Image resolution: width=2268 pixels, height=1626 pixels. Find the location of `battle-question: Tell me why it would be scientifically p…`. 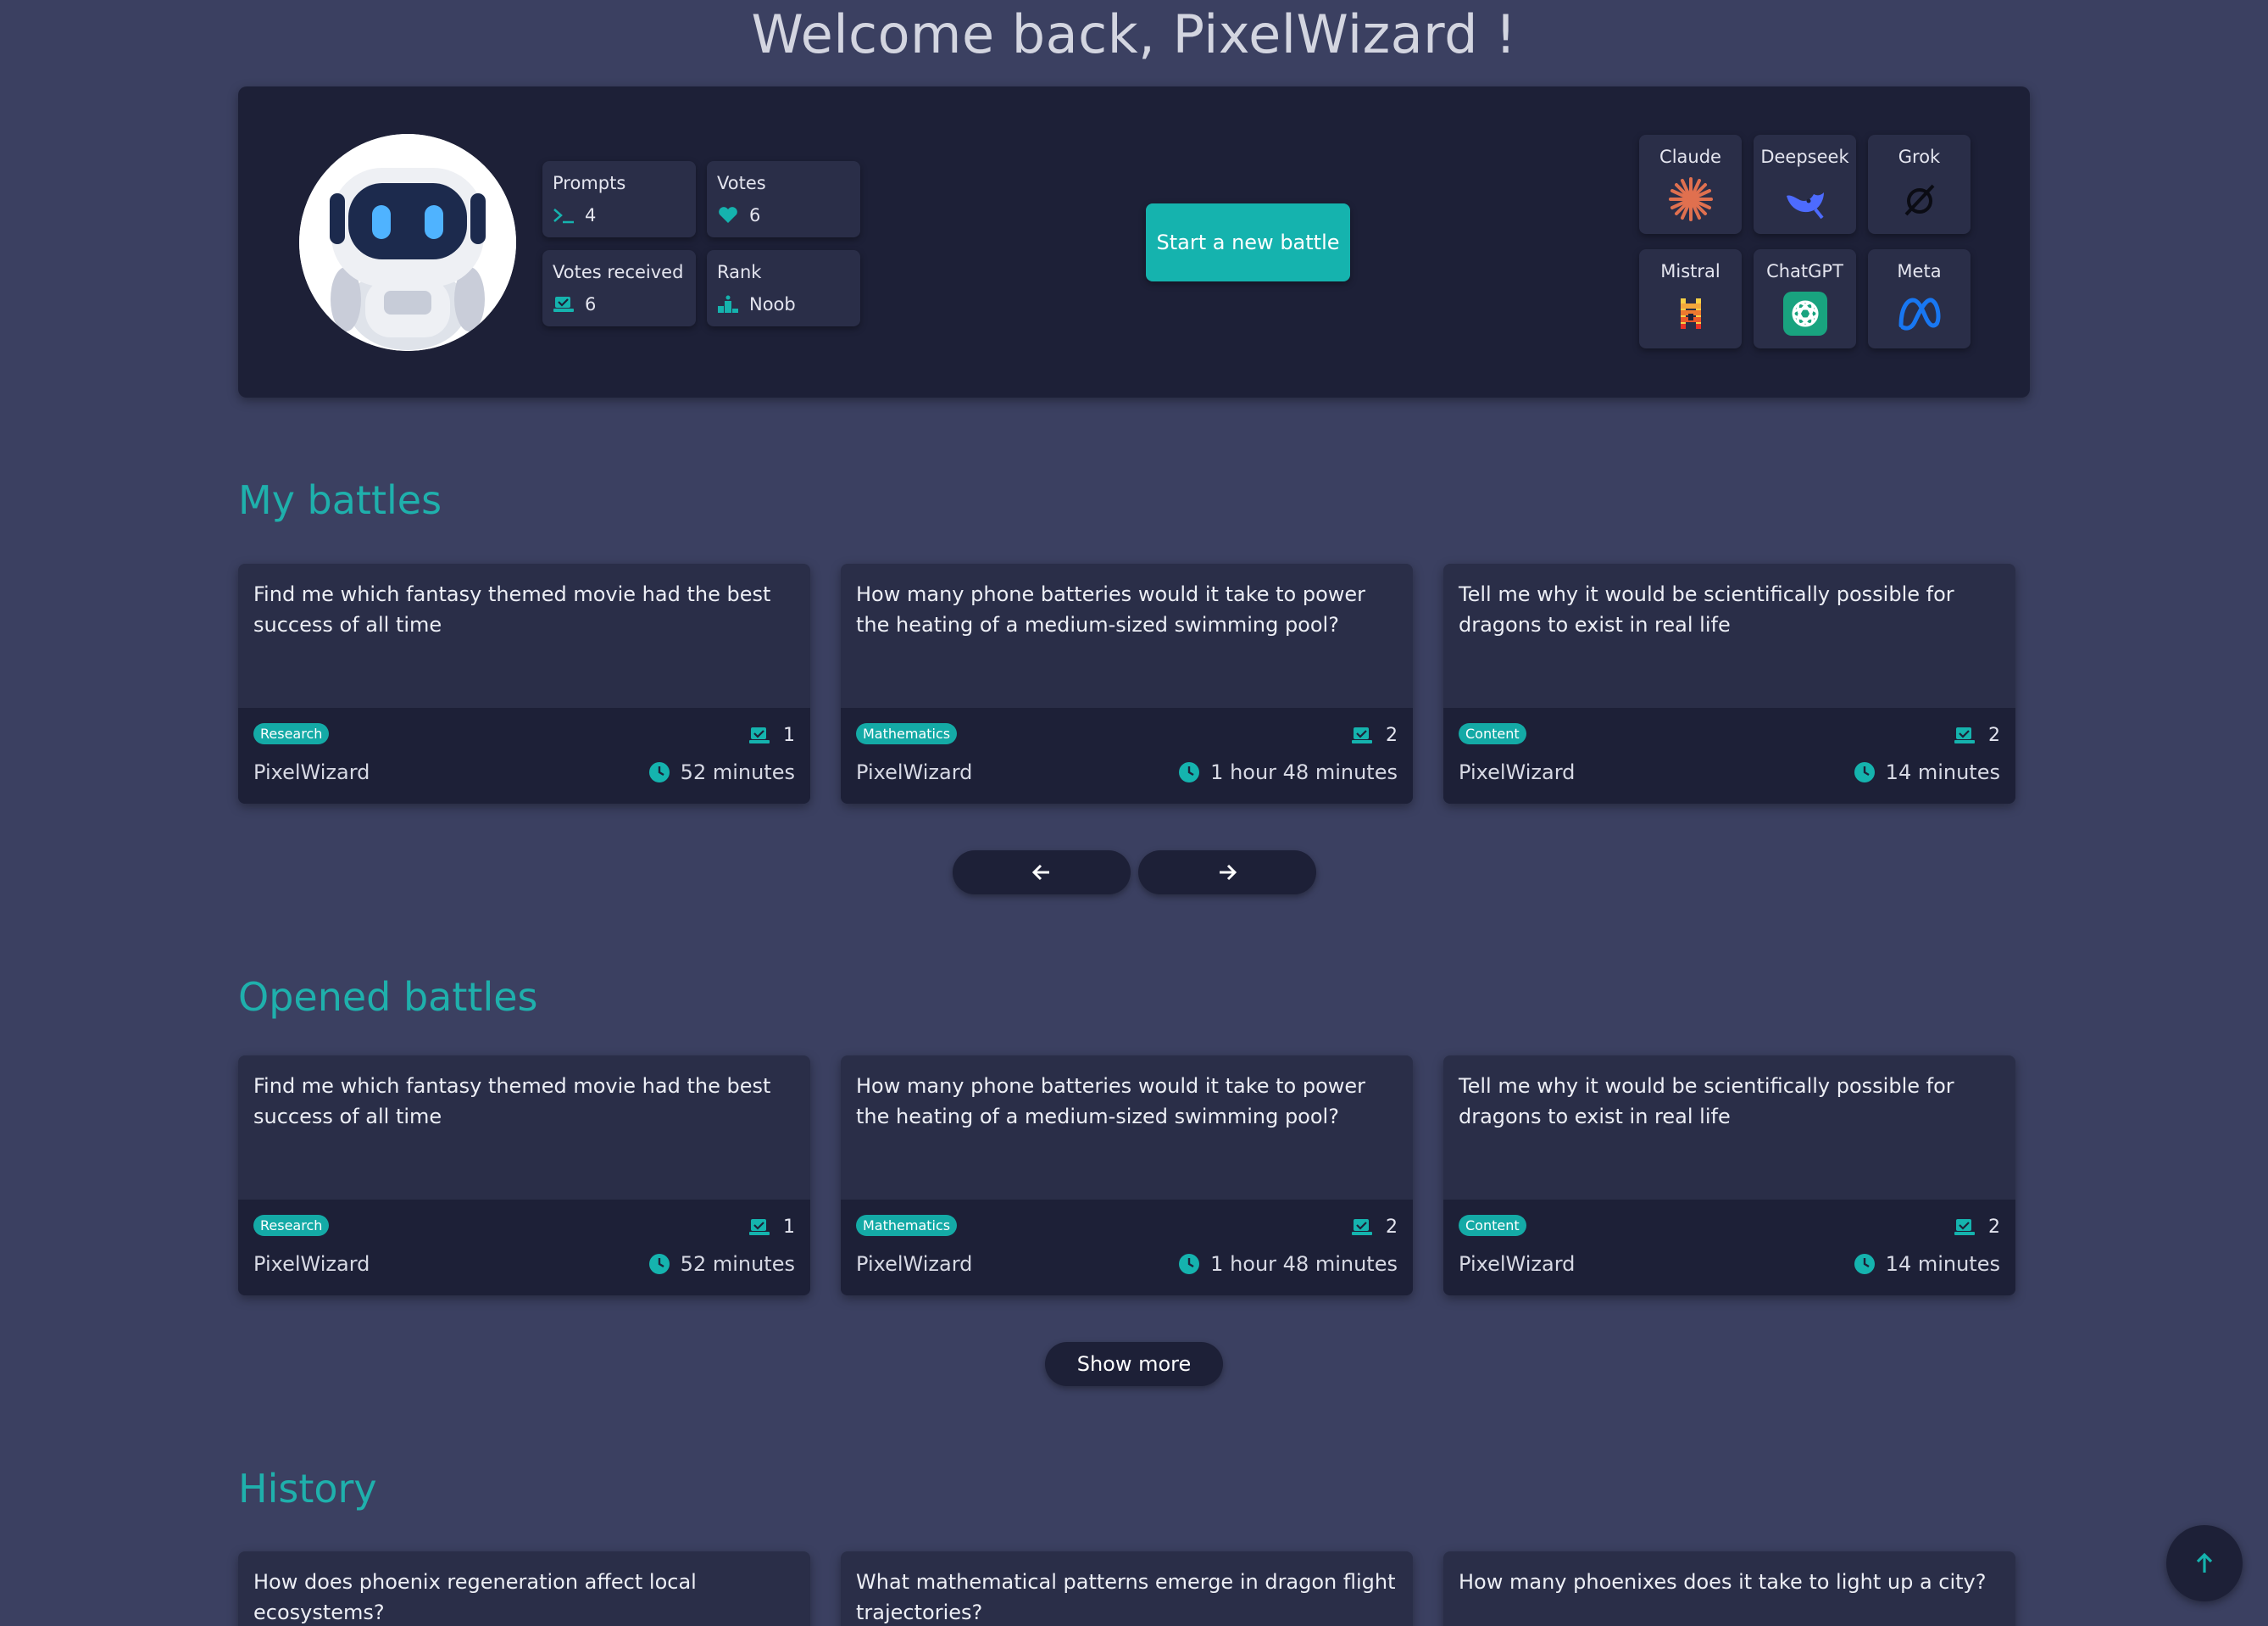

battle-question: Tell me why it would be scientifically p… is located at coordinates (1707, 1101).